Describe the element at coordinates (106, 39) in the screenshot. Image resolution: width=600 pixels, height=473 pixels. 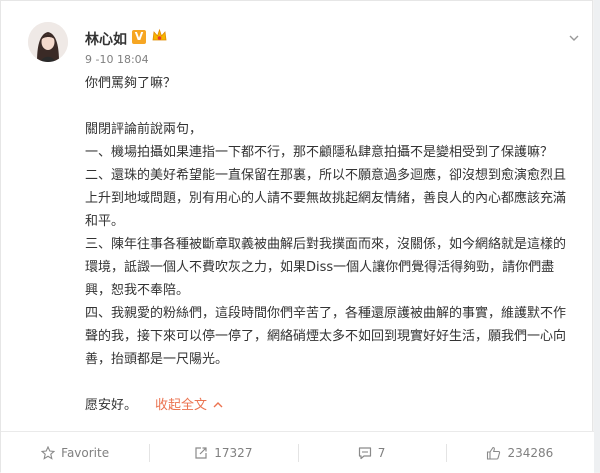
I see `username: 林心如` at that location.